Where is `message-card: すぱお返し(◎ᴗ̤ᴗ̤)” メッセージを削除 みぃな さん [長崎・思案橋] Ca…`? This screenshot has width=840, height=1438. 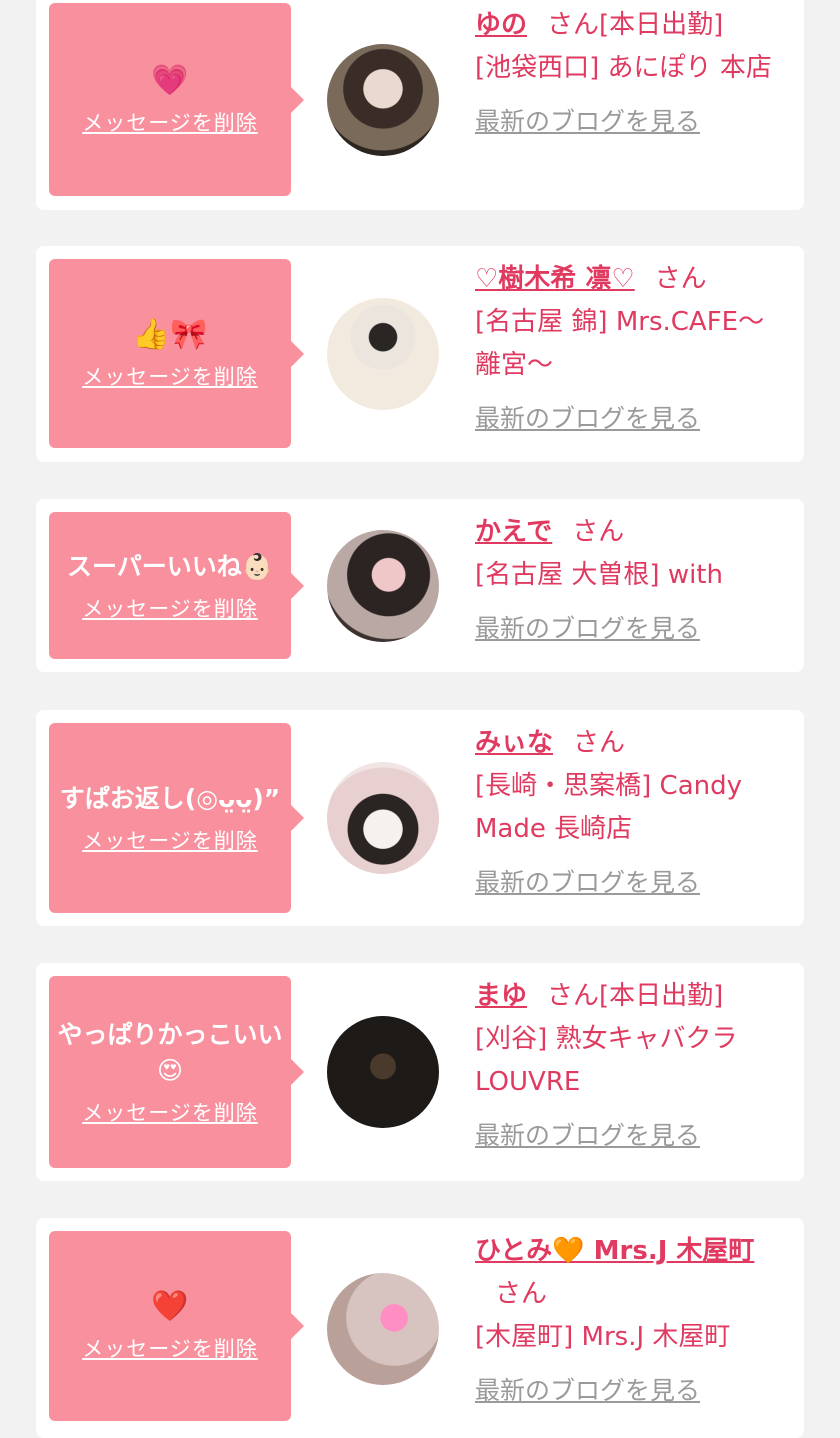 message-card: すぱお返し(◎ᴗ̤ᴗ̤)” メッセージを削除 みぃな さん [長崎・思案橋] Ca… is located at coordinates (420, 818).